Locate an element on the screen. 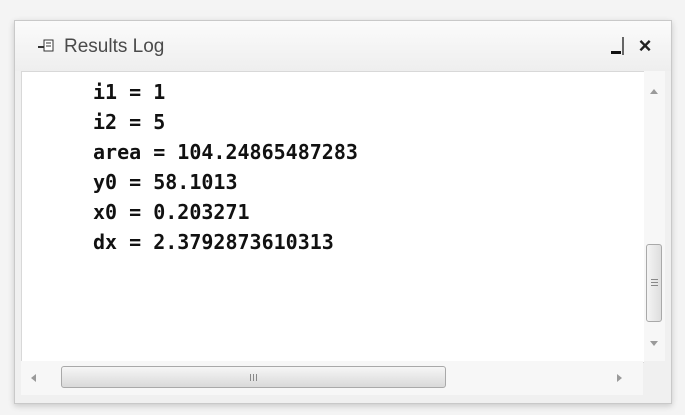 Image resolution: width=685 pixels, height=415 pixels. minimize-button is located at coordinates (617, 46).